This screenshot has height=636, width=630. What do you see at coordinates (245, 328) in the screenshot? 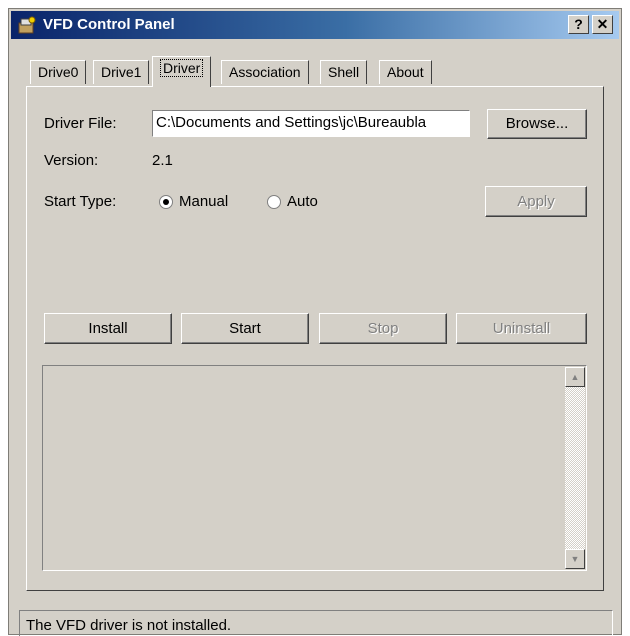
I see `start-button: Start` at bounding box center [245, 328].